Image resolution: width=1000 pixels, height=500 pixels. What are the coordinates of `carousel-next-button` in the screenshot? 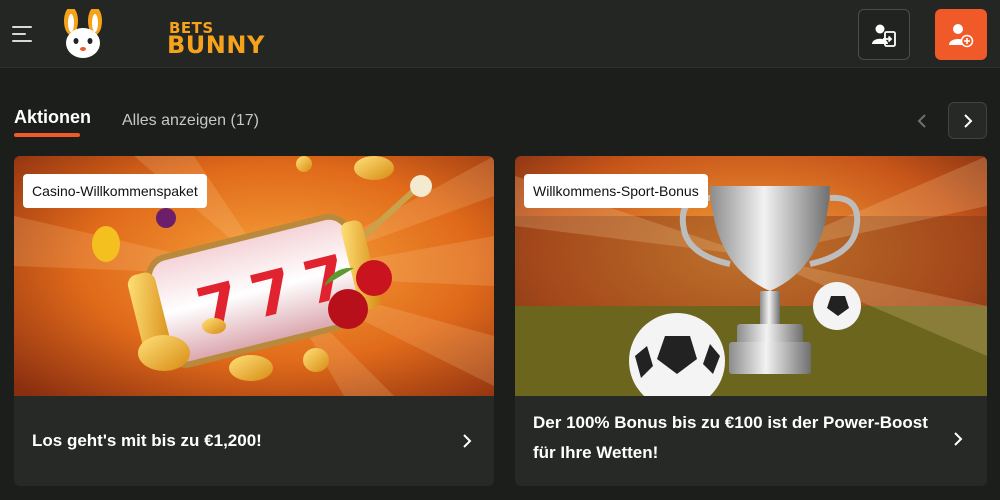 It's located at (967, 120).